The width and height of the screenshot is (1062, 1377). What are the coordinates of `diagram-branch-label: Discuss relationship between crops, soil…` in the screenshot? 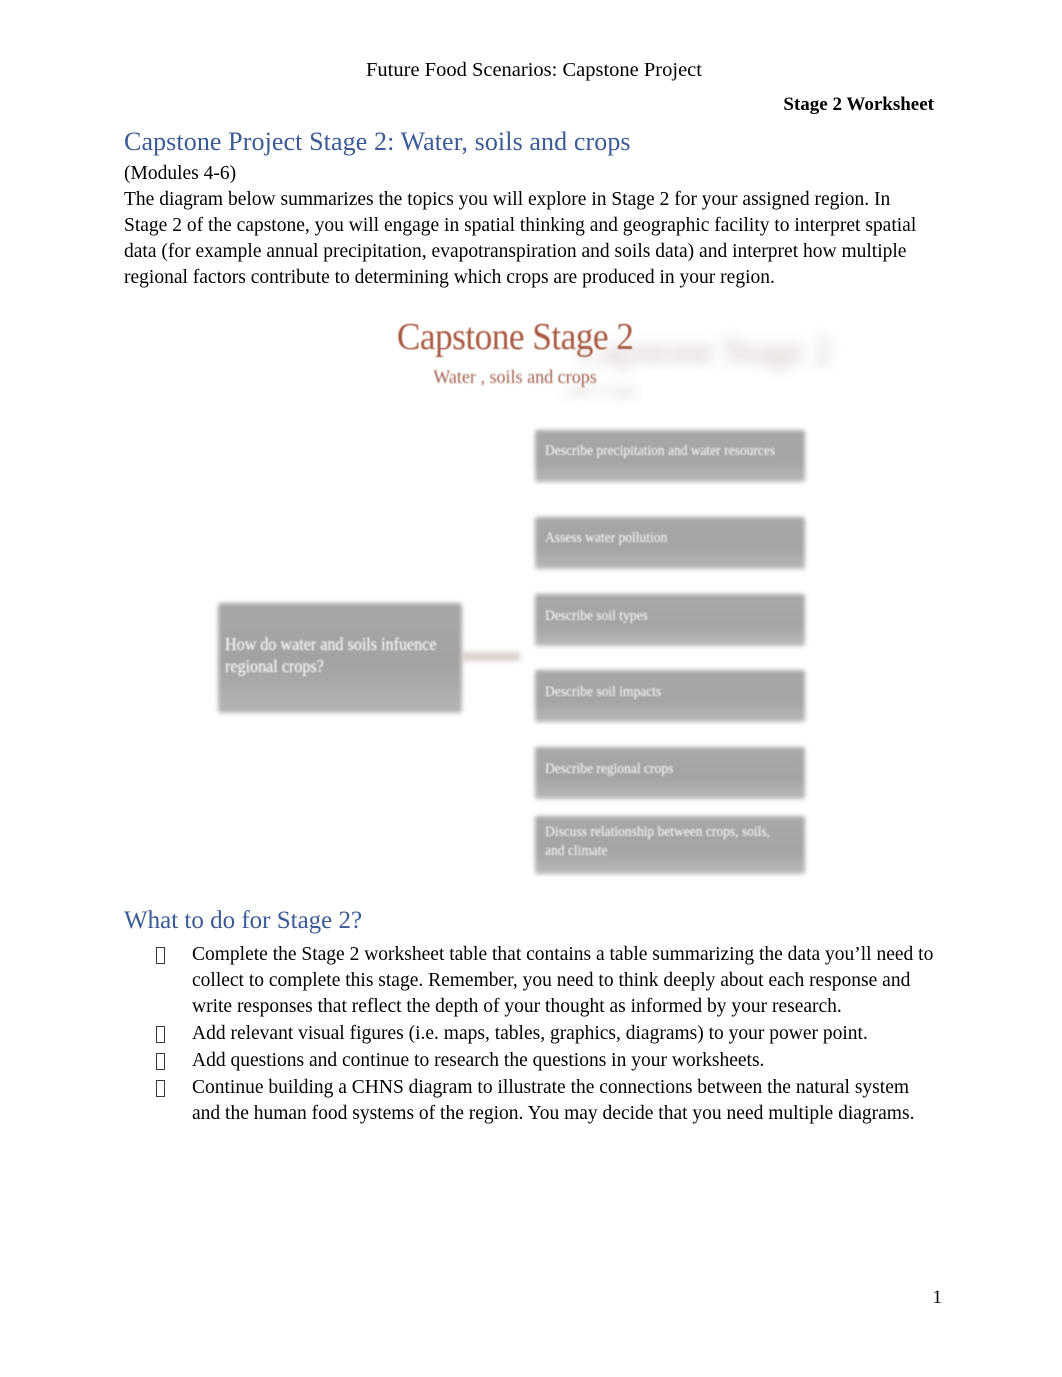 It's located at (657, 842).